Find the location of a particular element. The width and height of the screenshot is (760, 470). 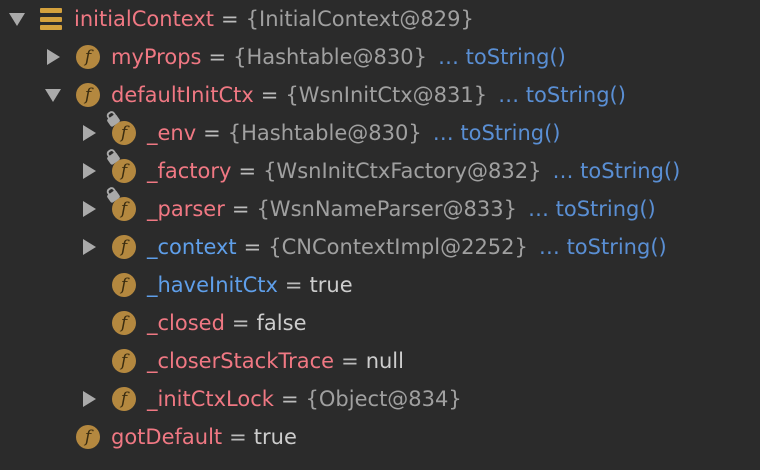

static-field-icon is located at coordinates (51, 19).